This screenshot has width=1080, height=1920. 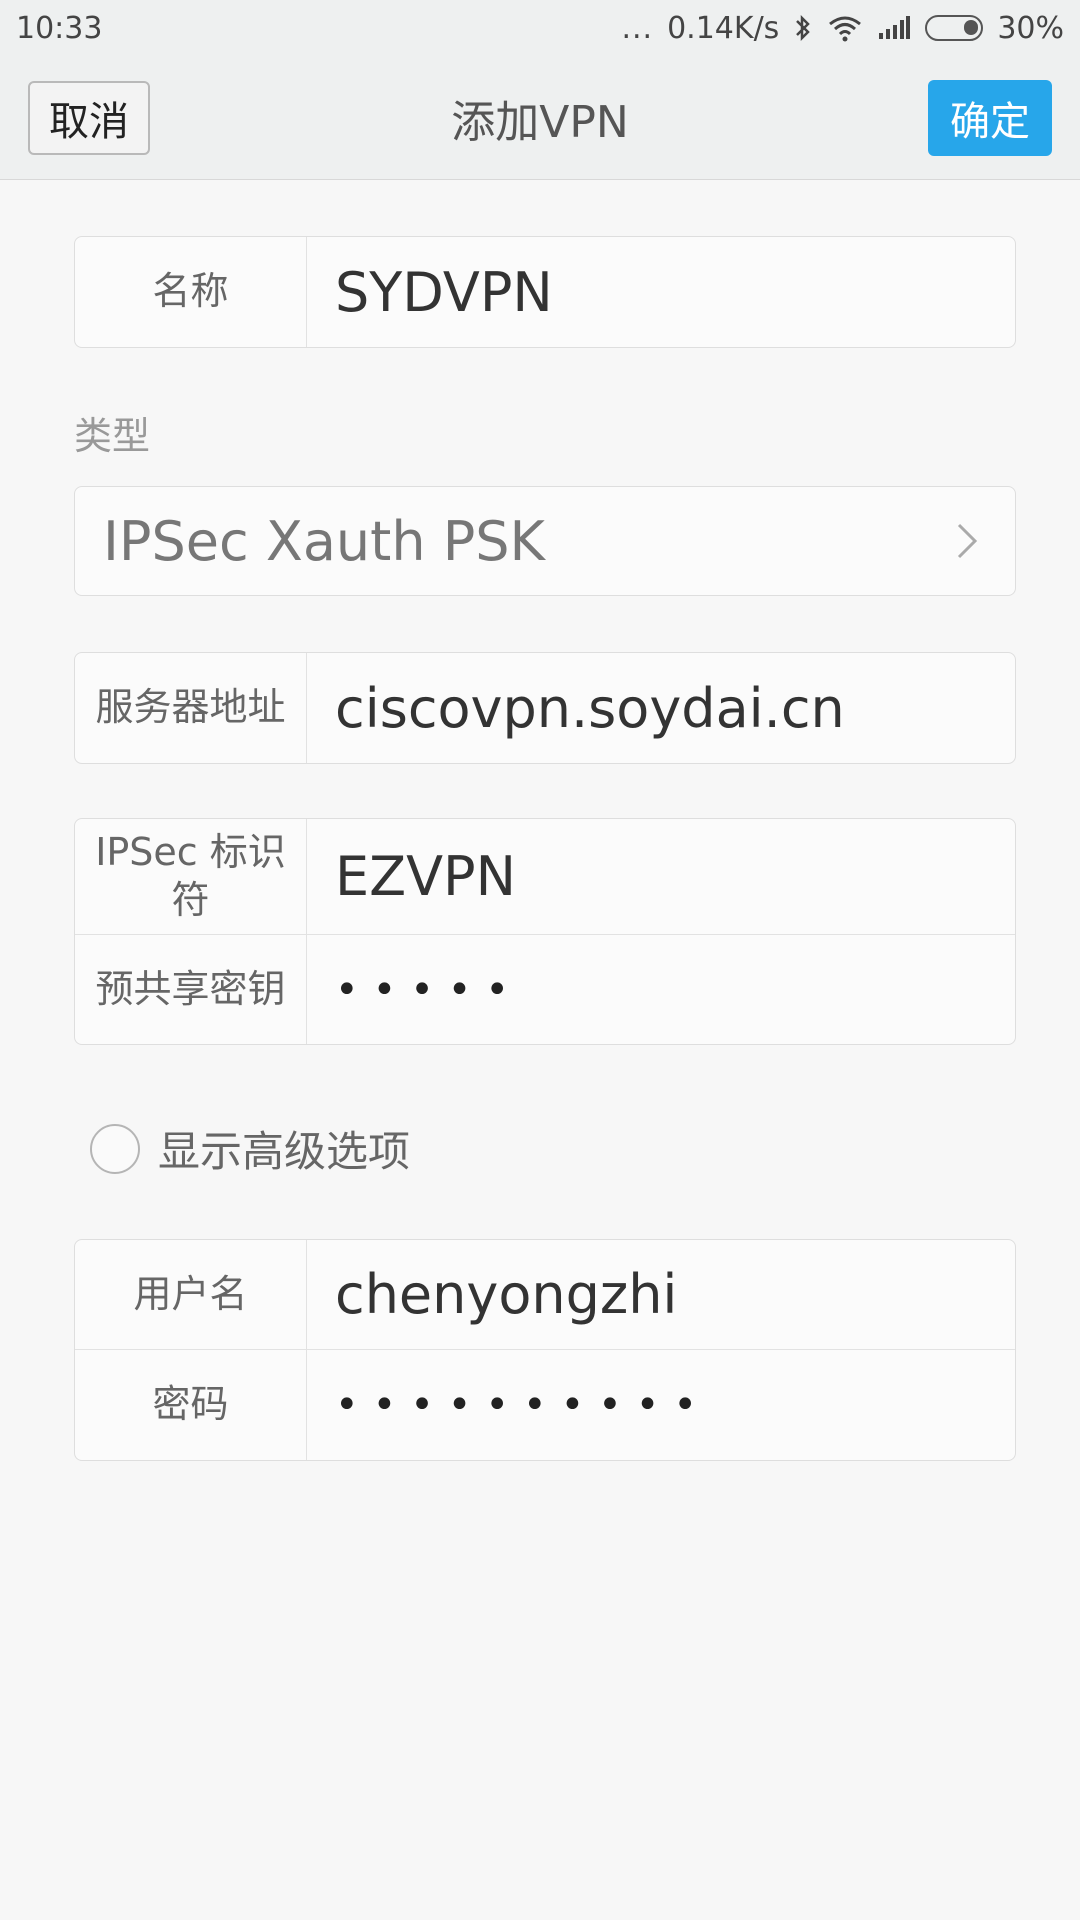 I want to click on username-row: 用户名 chenyongzhi, so click(x=545, y=1295).